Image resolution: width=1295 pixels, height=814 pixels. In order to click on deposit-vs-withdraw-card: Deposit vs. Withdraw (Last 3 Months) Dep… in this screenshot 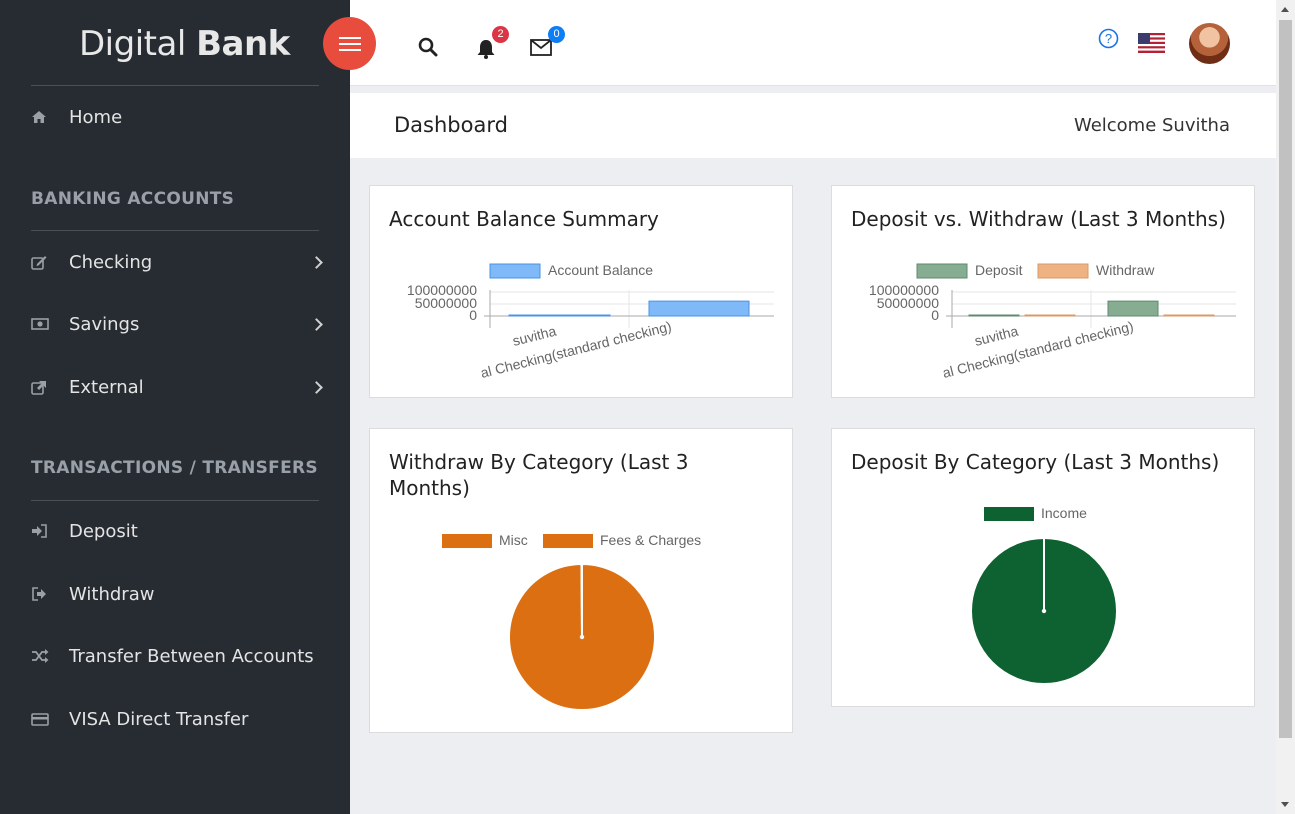, I will do `click(1043, 291)`.